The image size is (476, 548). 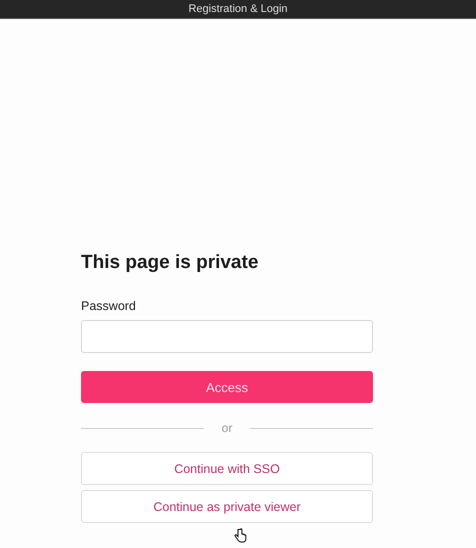 I want to click on page-heading: This page is private, so click(x=170, y=263).